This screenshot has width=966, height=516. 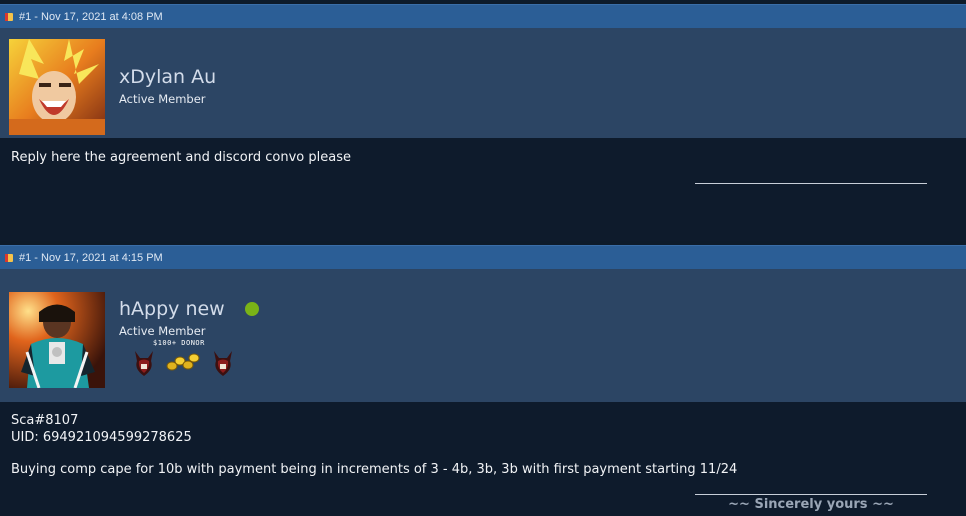 I want to click on username: hAppy new, so click(x=172, y=309).